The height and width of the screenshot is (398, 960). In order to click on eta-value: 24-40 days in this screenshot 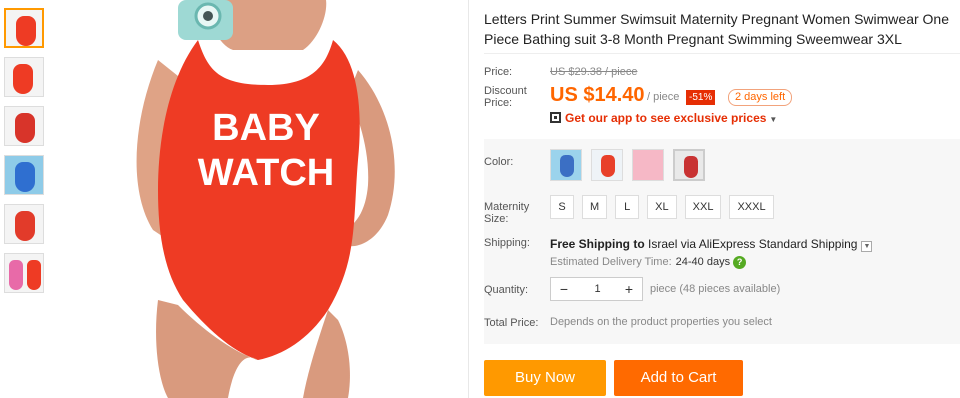, I will do `click(703, 262)`.